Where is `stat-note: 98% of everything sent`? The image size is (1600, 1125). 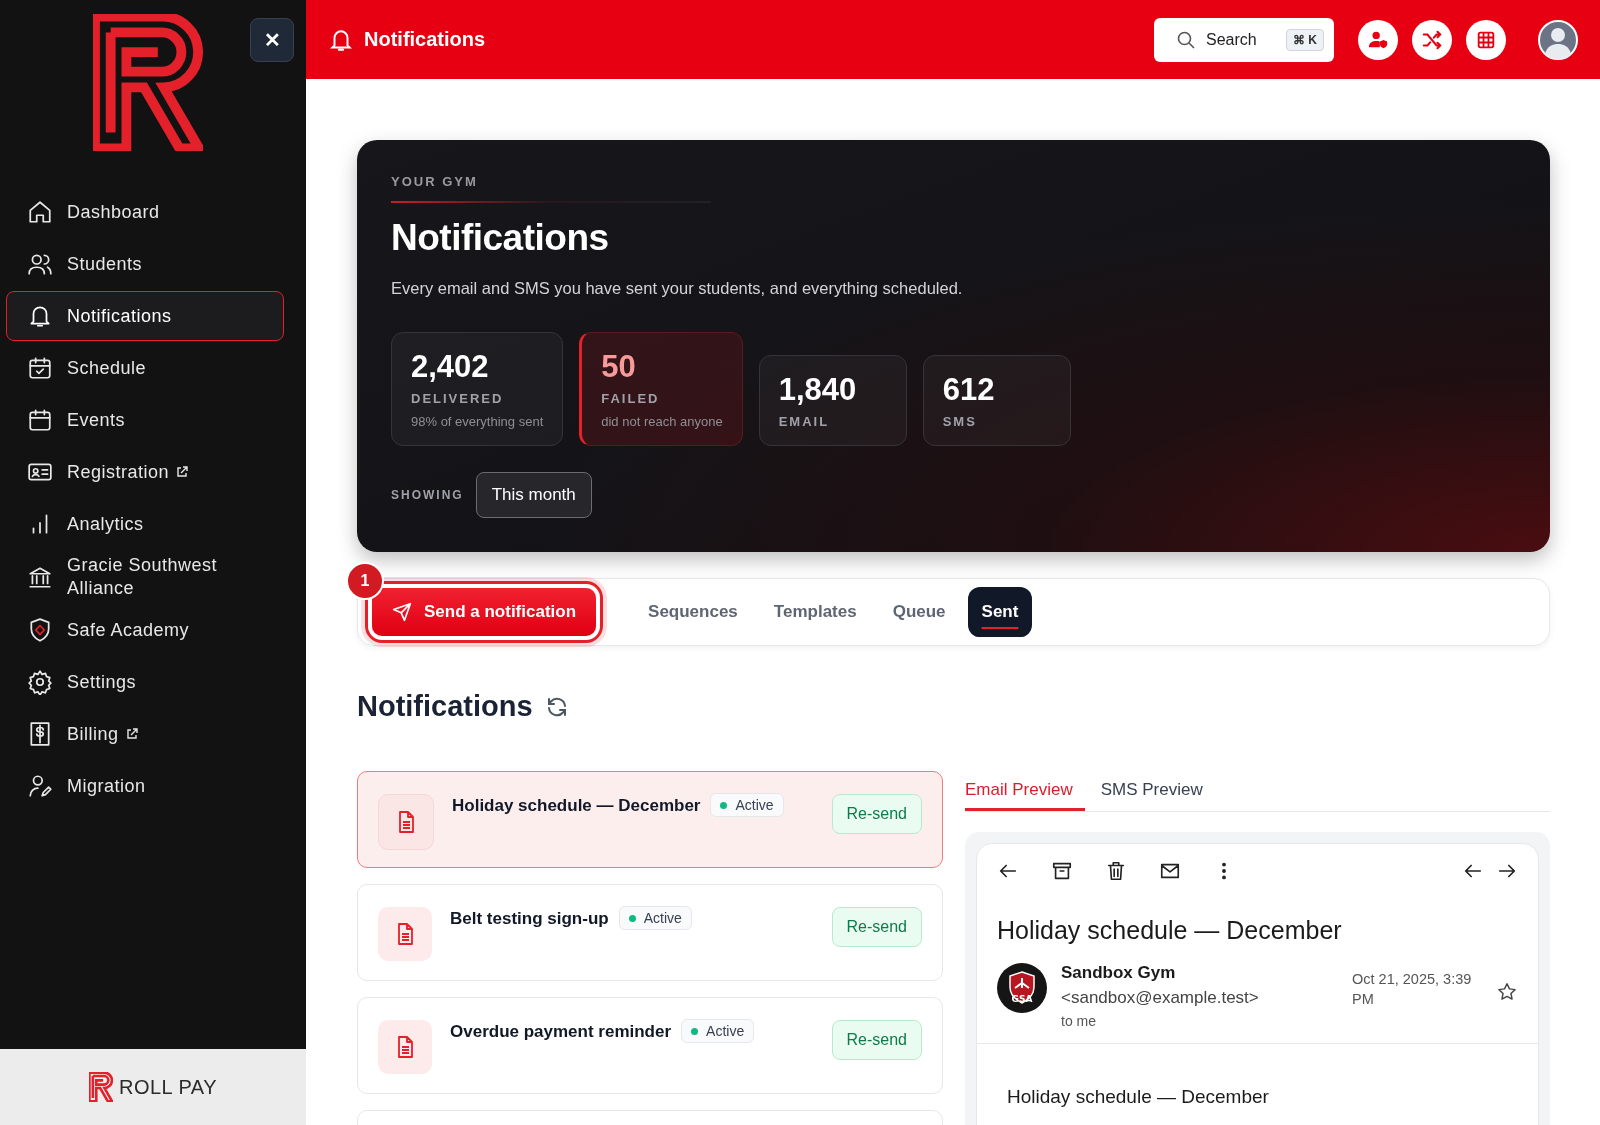
stat-note: 98% of everything sent is located at coordinates (477, 421).